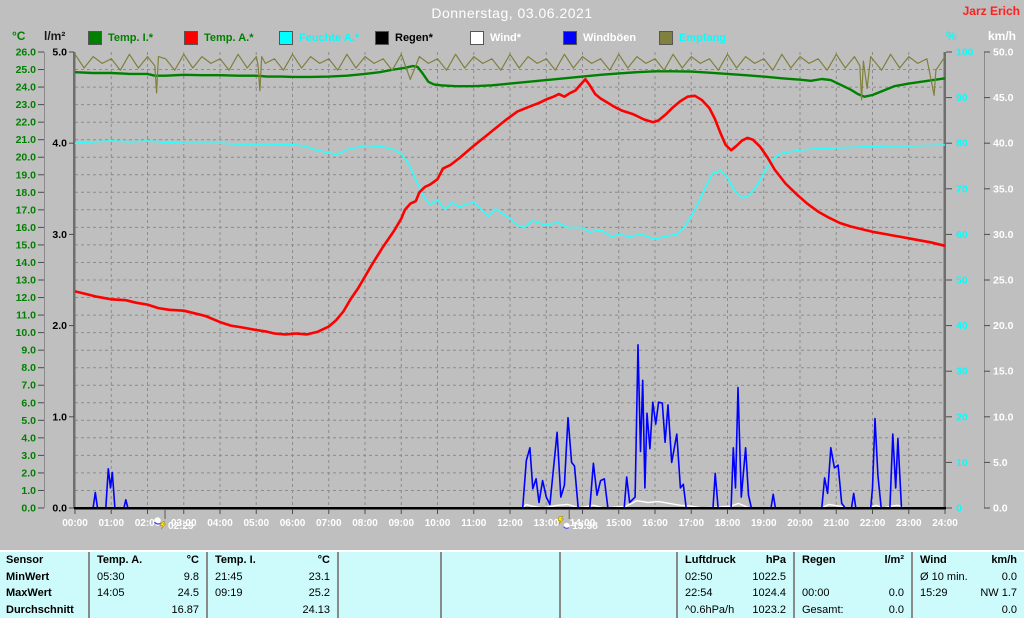 This screenshot has width=1024, height=618. Describe the element at coordinates (699, 593) in the screenshot. I see `cell-time-label: 22:54` at that location.